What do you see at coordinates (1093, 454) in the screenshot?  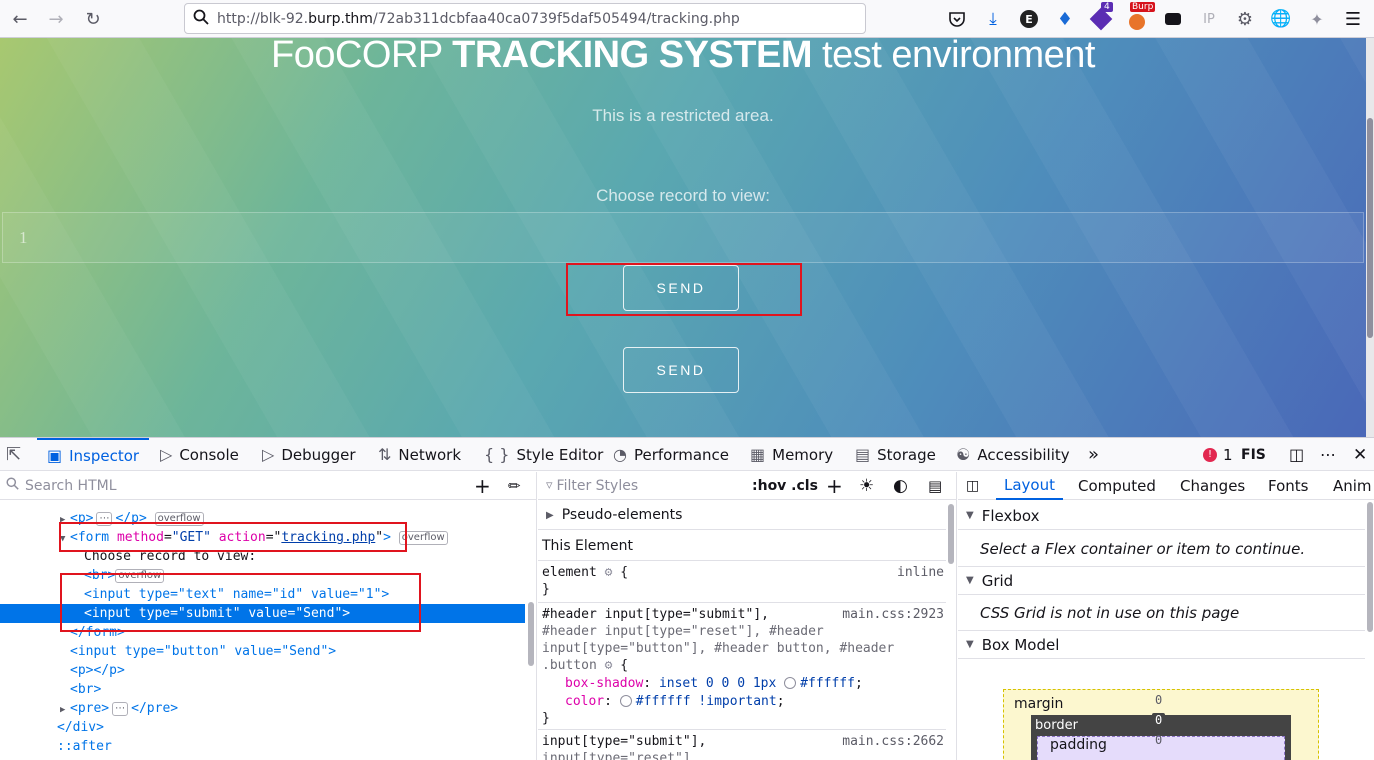 I see `more-tabs-chevron-icon: »` at bounding box center [1093, 454].